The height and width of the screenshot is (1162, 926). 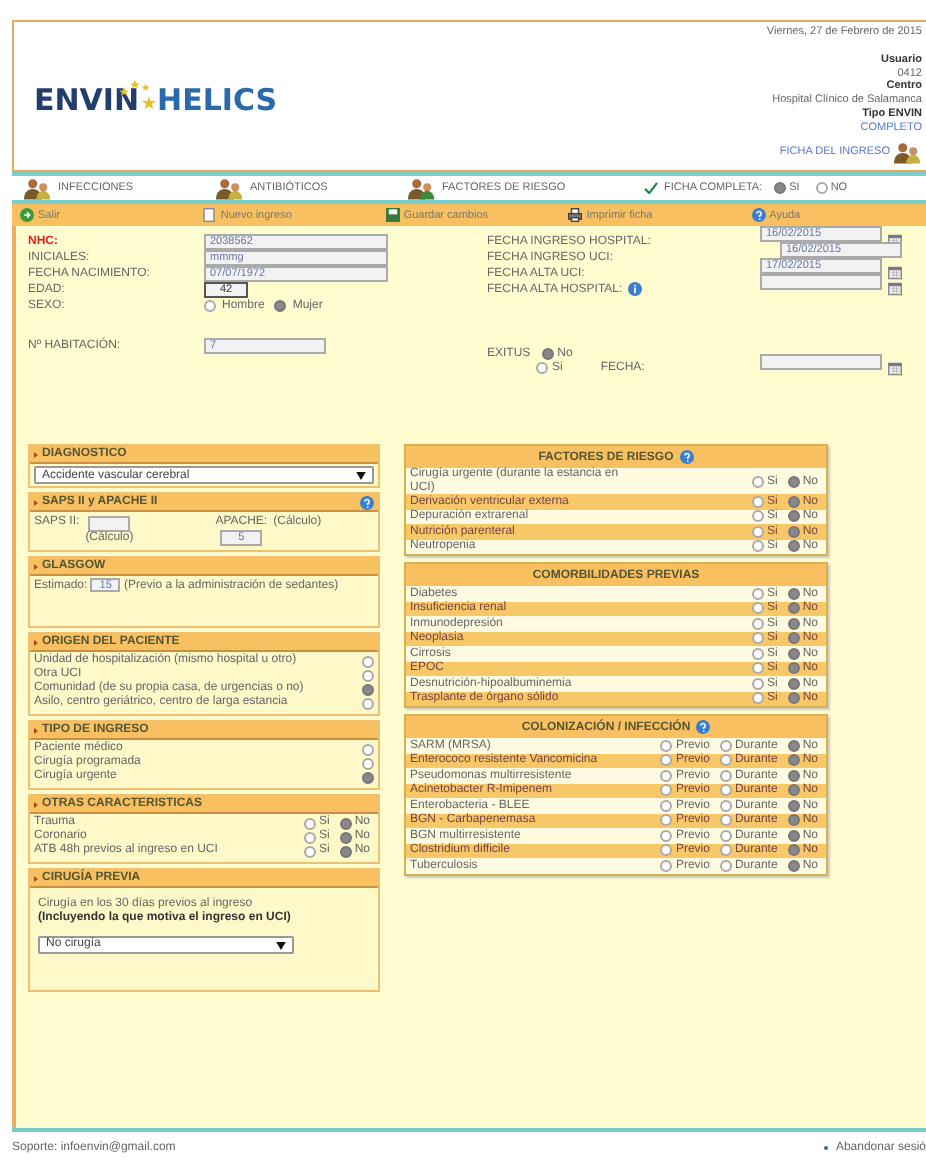 I want to click on logo-text: ENVIN, so click(x=87, y=100).